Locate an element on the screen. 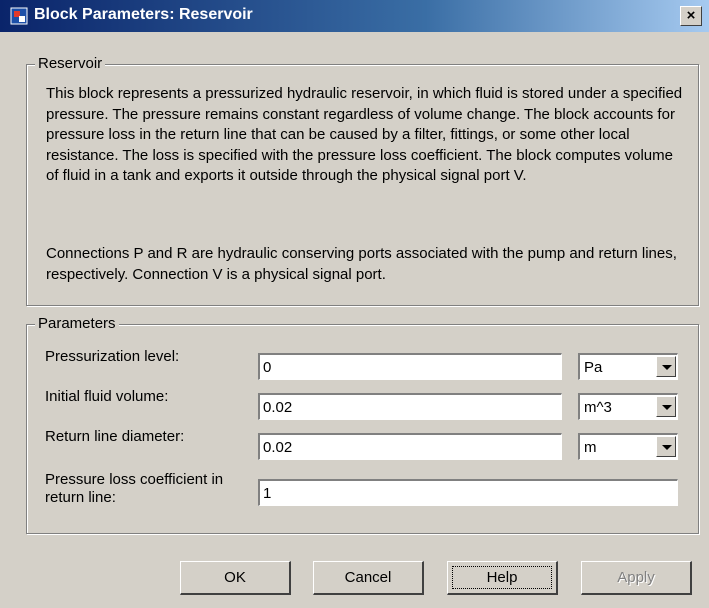 Image resolution: width=709 pixels, height=608 pixels. return-line-diameter-unit-select: m is located at coordinates (628, 446).